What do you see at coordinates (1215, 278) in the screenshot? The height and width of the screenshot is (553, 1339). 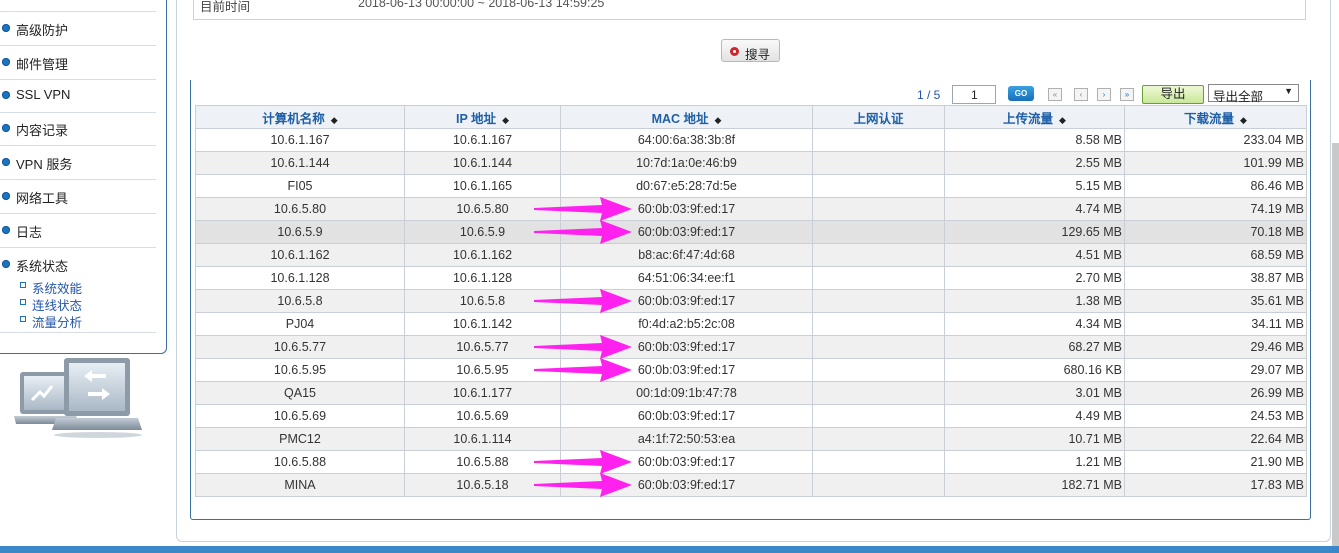 I see `cell-download: 38.87 MB` at bounding box center [1215, 278].